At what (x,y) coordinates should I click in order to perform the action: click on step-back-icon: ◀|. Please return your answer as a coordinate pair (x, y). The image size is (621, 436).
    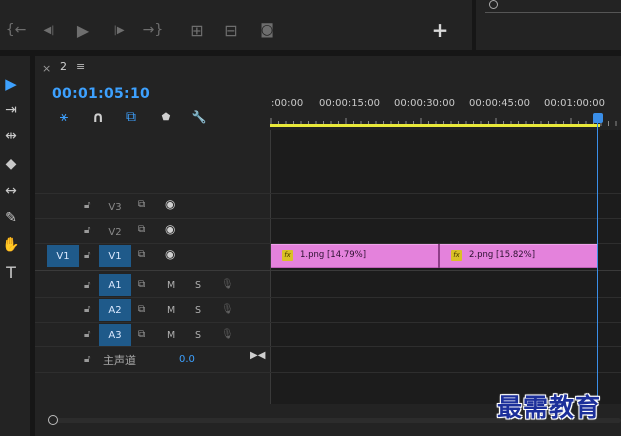
    Looking at the image, I should click on (49, 30).